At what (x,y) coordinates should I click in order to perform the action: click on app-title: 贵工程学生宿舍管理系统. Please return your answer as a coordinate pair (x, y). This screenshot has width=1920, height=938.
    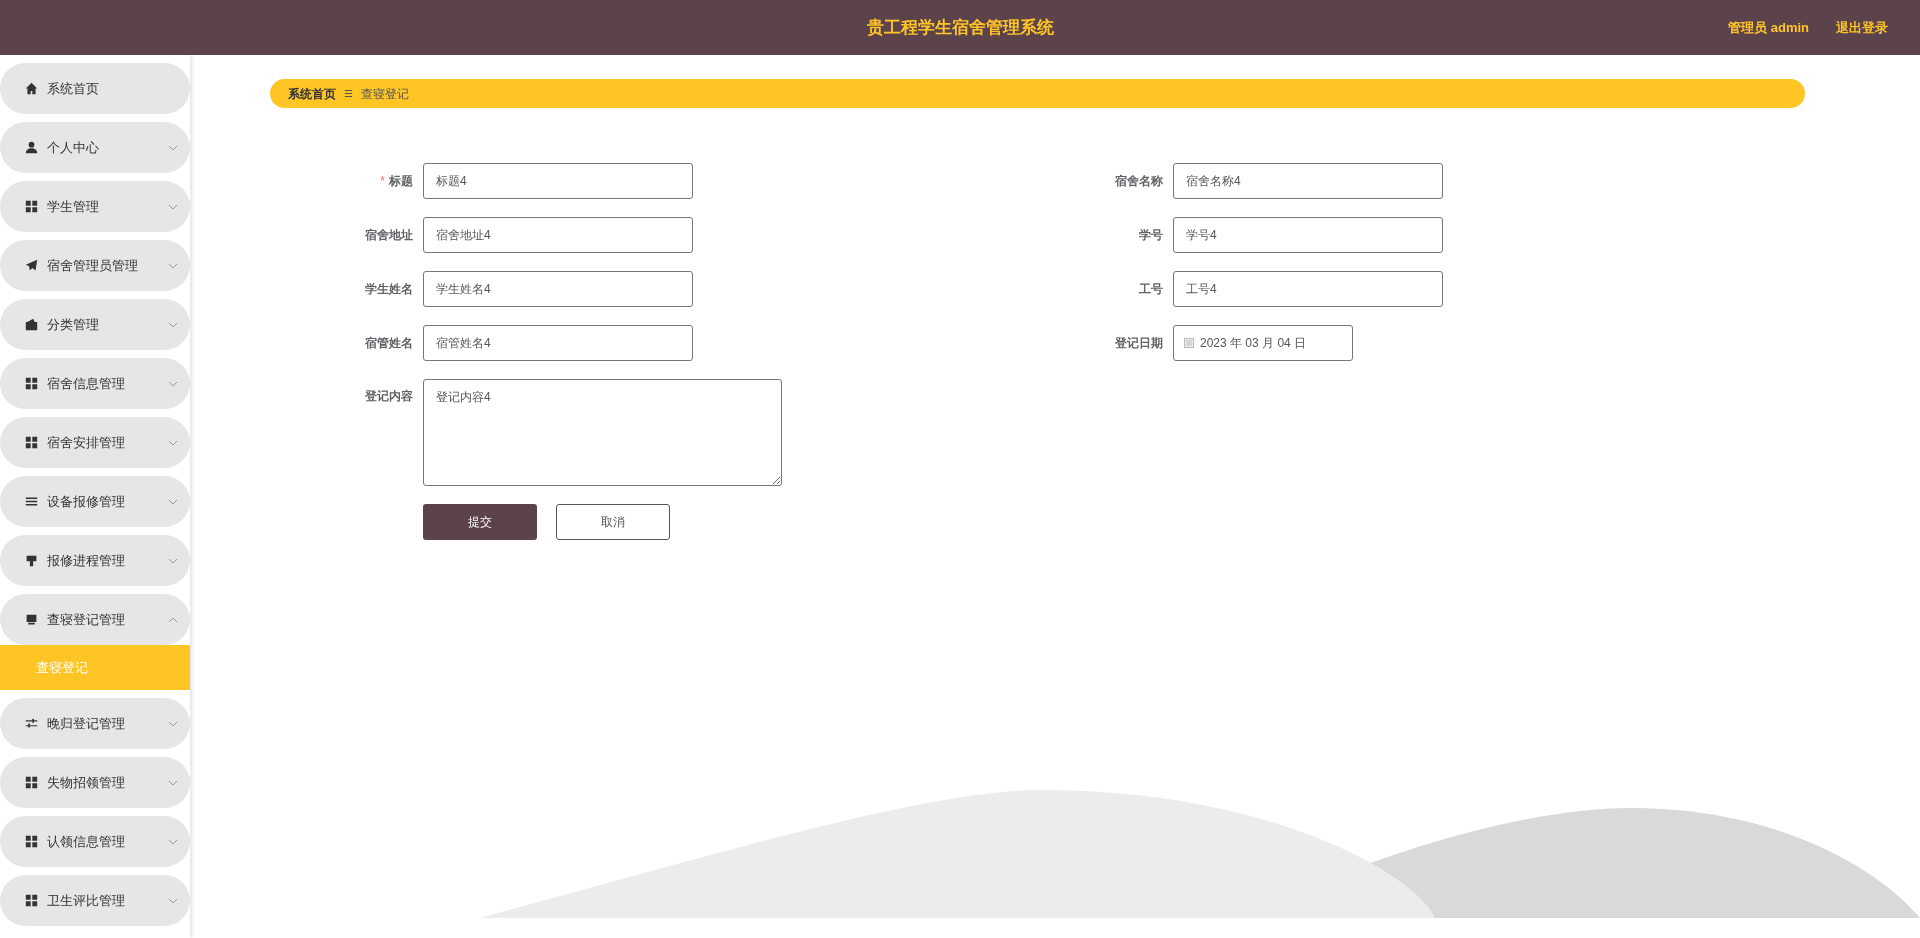
    Looking at the image, I should click on (960, 27).